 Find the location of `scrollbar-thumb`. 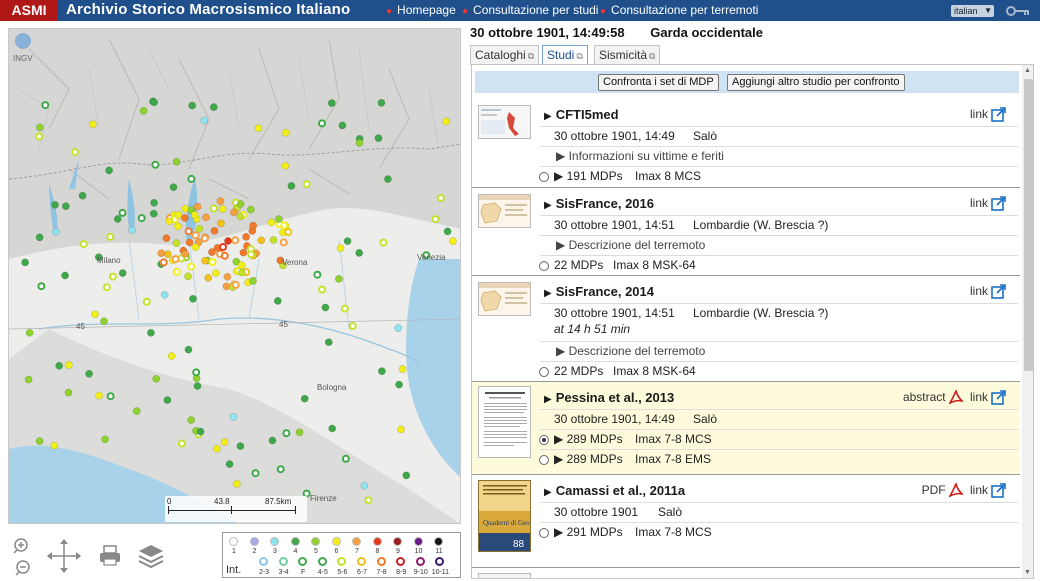

scrollbar-thumb is located at coordinates (1028, 225).